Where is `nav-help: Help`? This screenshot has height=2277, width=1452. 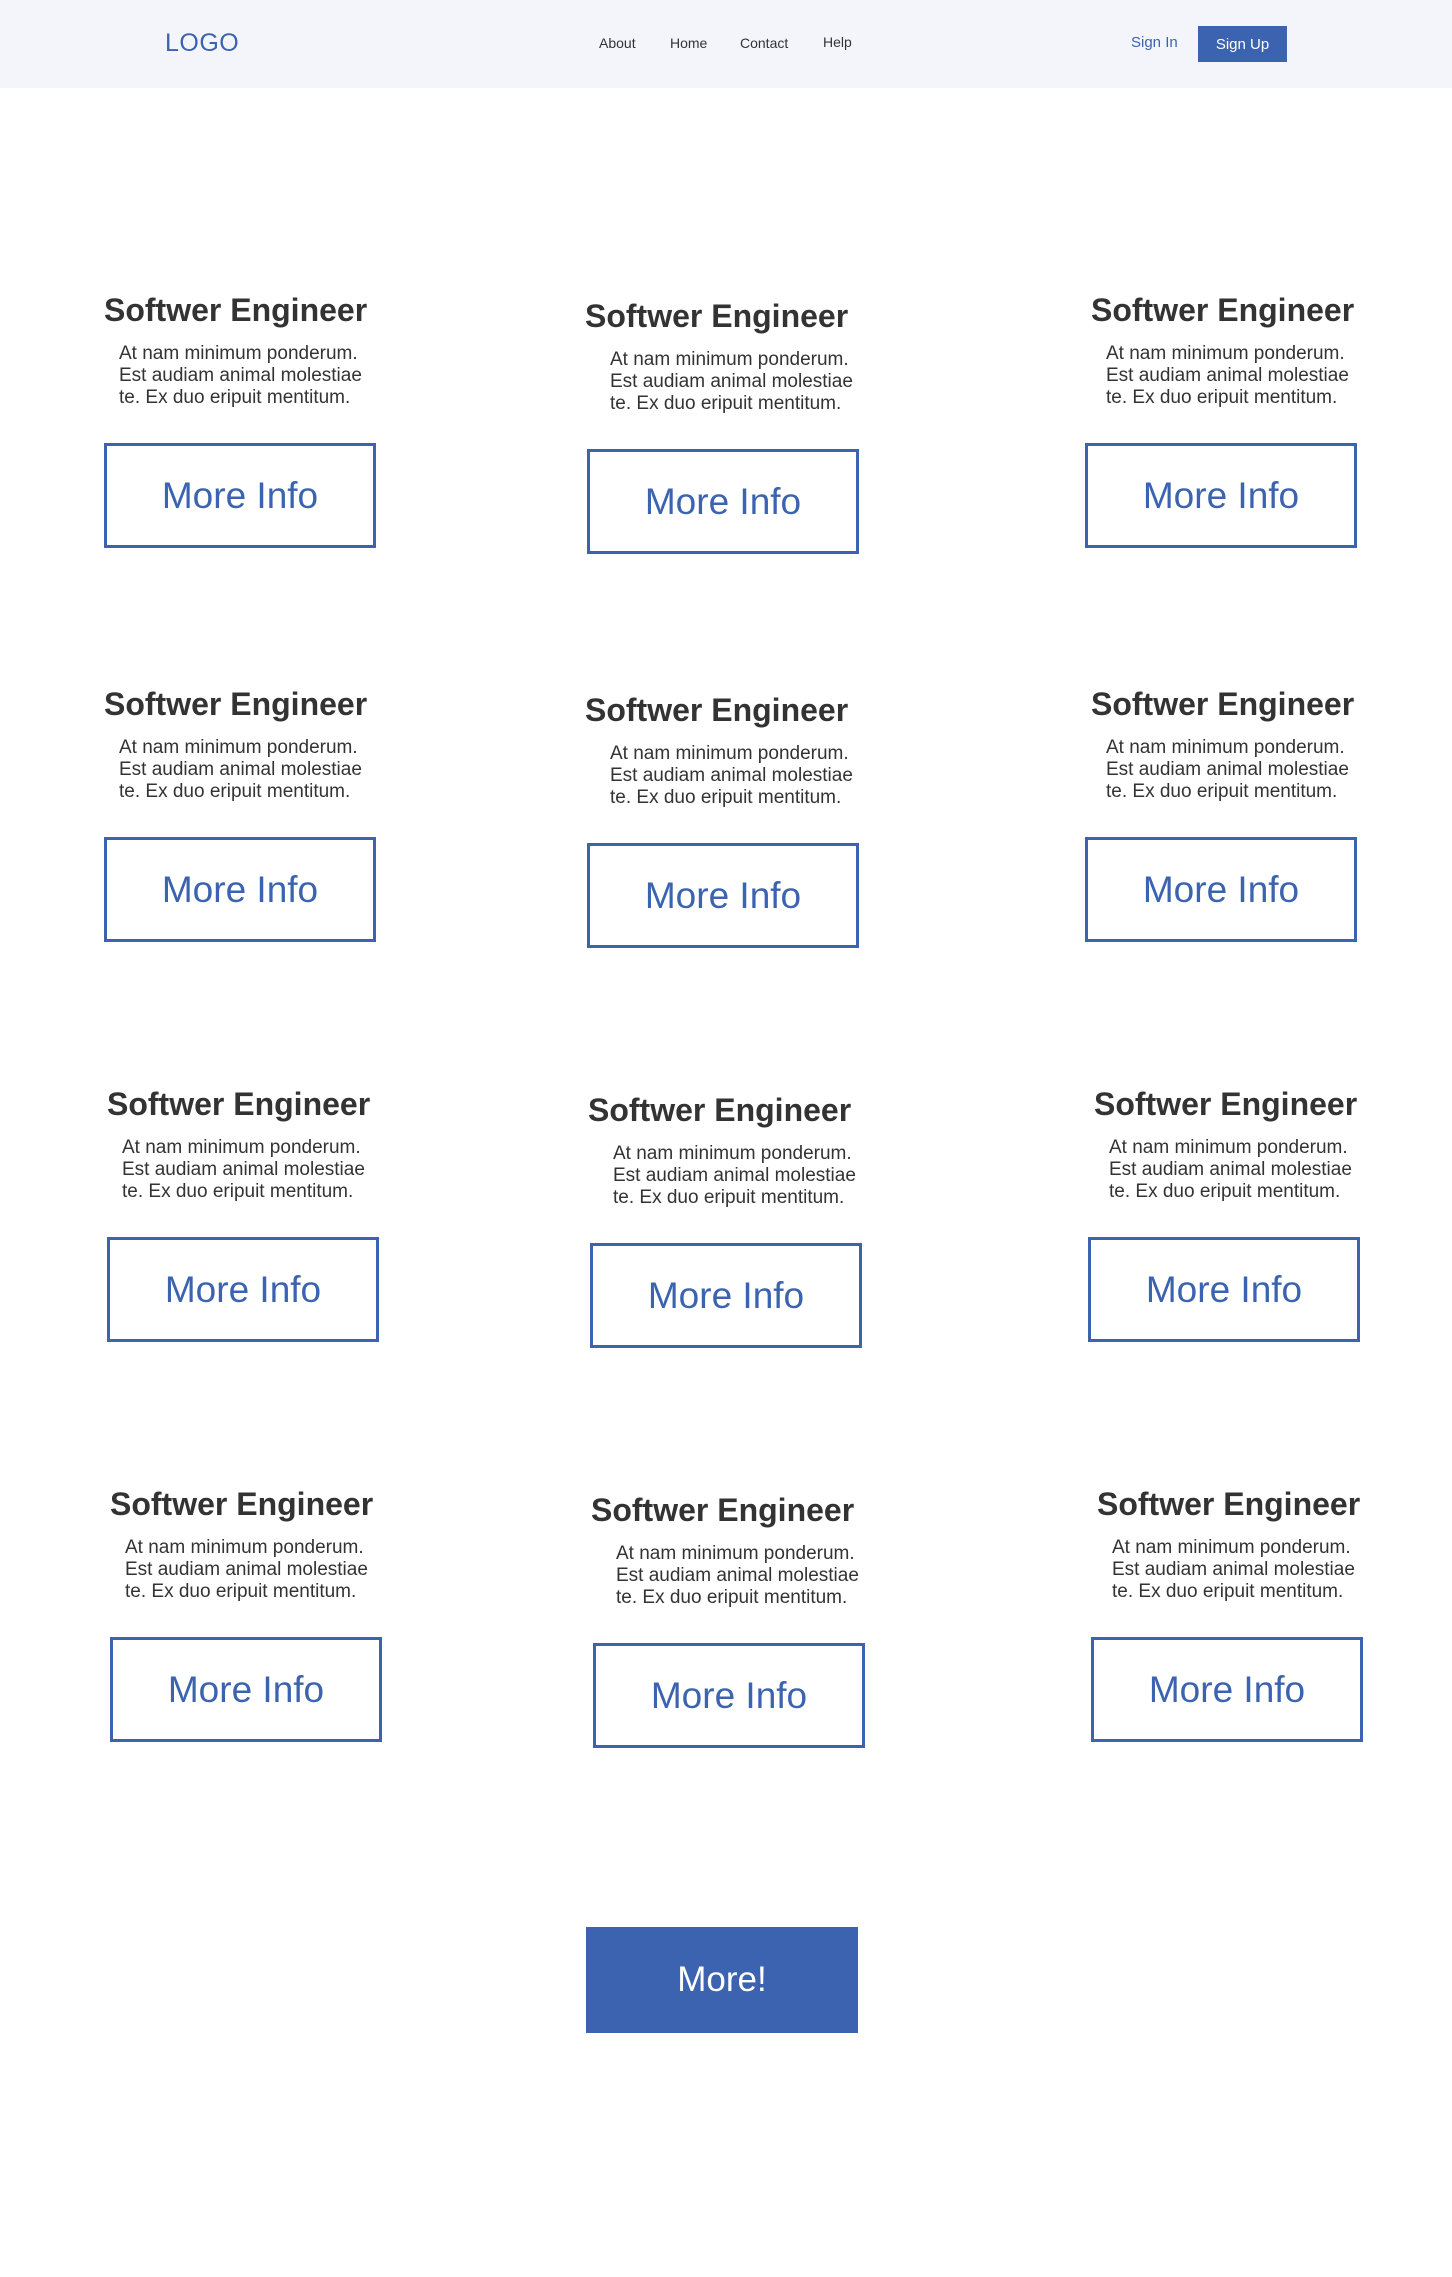
nav-help: Help is located at coordinates (837, 42).